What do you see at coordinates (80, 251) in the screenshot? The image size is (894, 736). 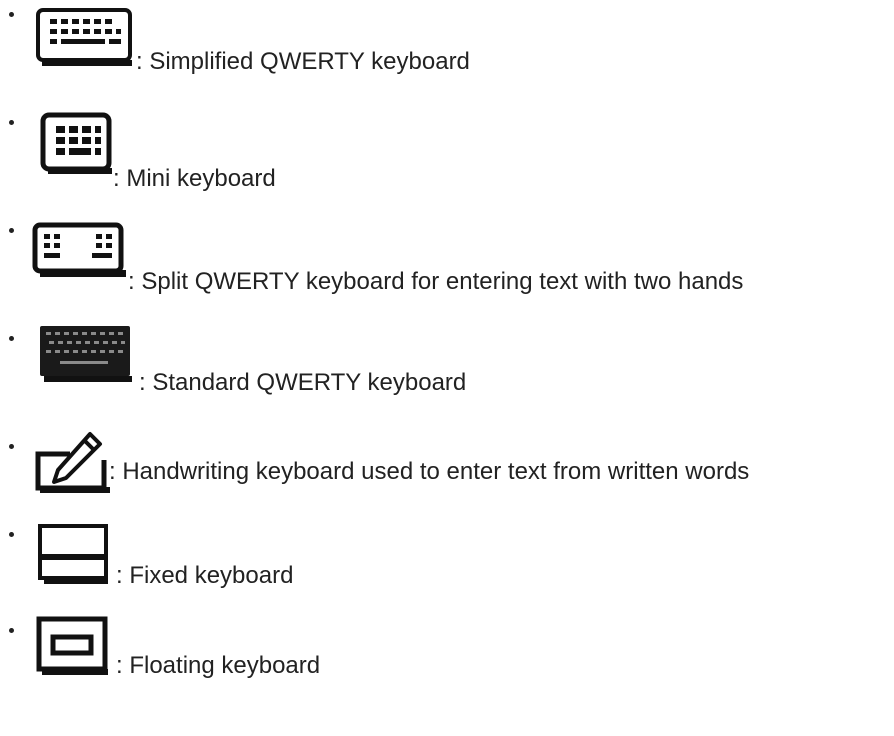 I see `split-qwerty-keyboard-icon` at bounding box center [80, 251].